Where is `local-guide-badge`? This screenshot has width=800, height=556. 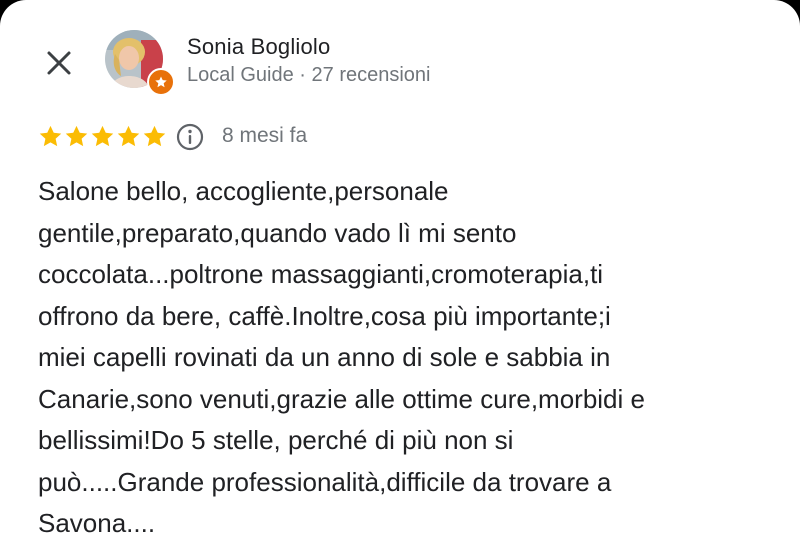 local-guide-badge is located at coordinates (161, 82).